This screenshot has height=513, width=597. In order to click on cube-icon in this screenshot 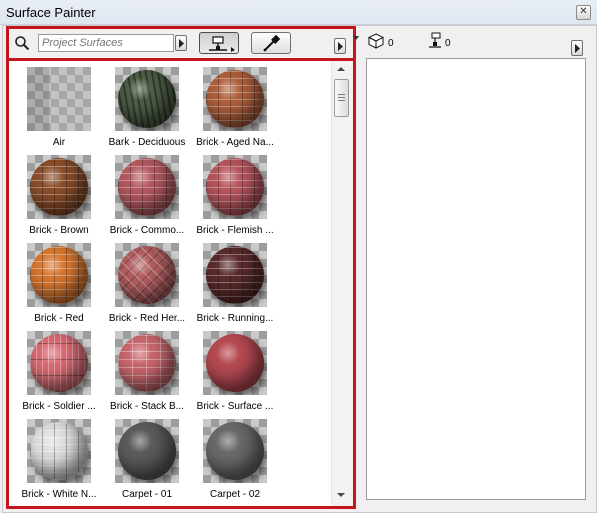, I will do `click(376, 41)`.